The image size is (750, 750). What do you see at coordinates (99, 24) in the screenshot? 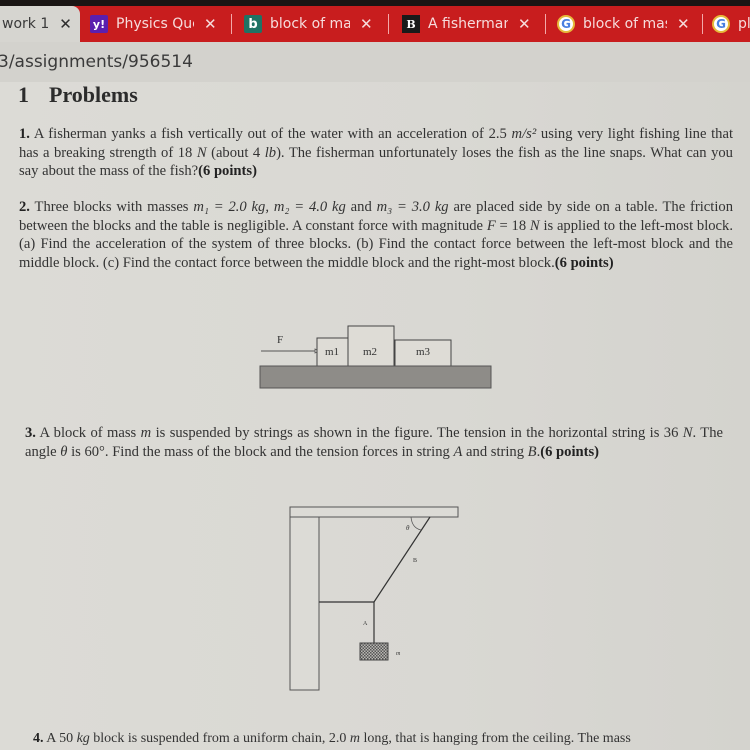
I see `yahoo-icon: y!` at bounding box center [99, 24].